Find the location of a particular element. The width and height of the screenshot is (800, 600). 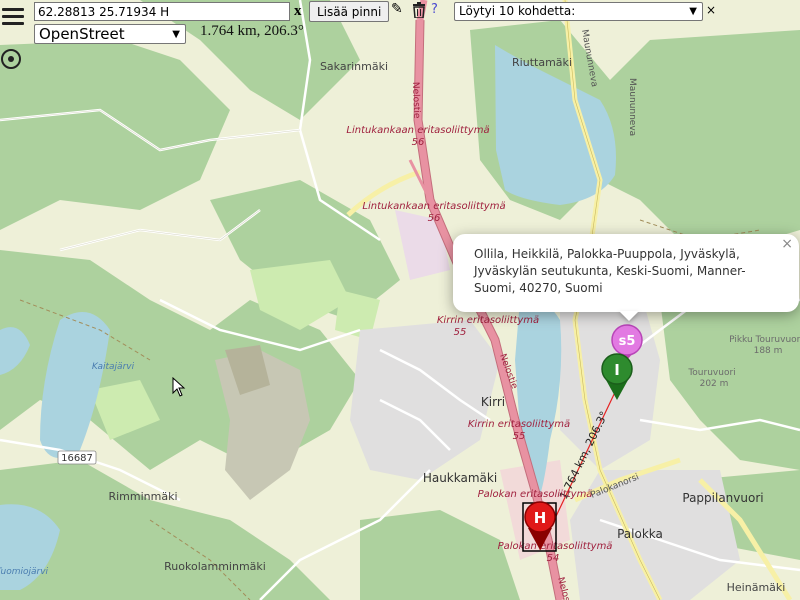

place-kirri: Kirri is located at coordinates (493, 402).